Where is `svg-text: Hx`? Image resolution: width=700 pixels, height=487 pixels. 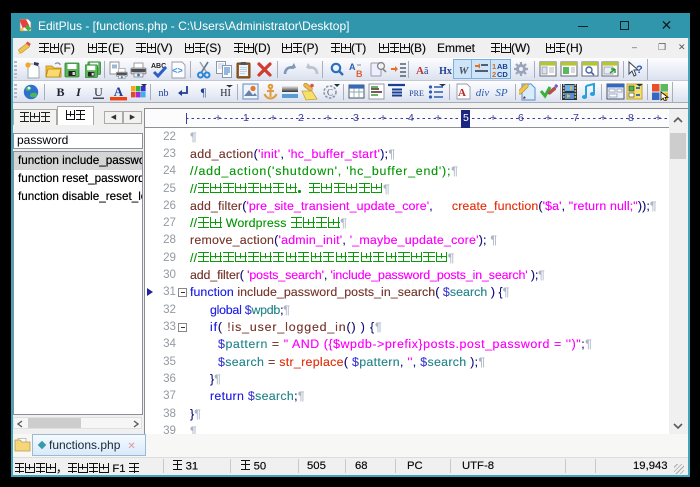
svg-text: Hx is located at coordinates (445, 71).